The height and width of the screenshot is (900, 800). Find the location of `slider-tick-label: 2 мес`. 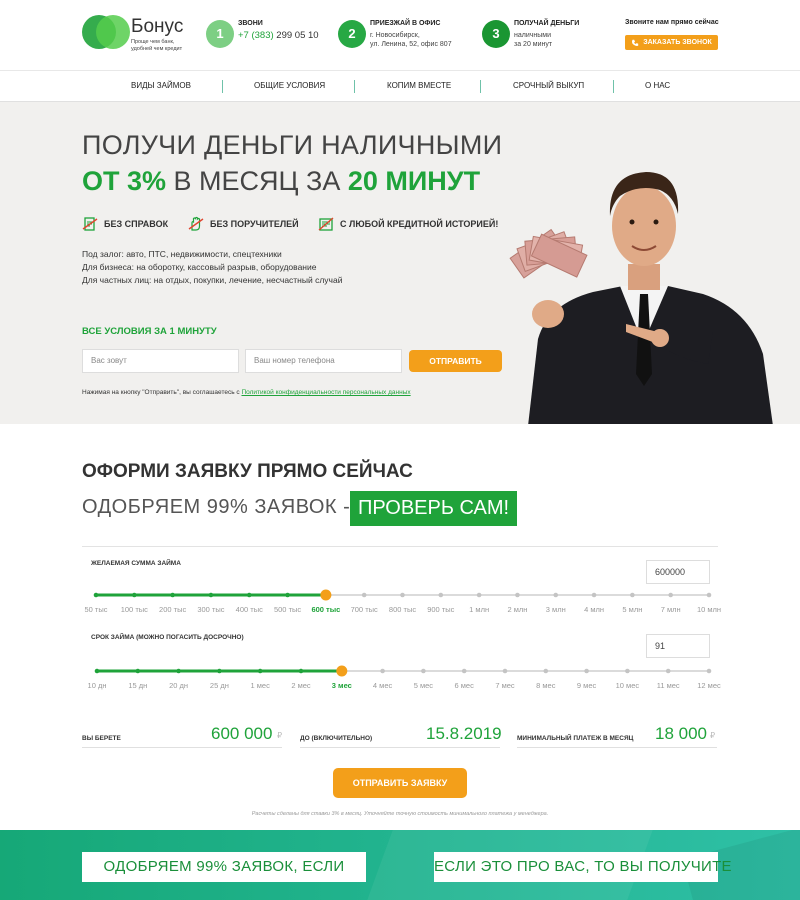

slider-tick-label: 2 мес is located at coordinates (300, 685).